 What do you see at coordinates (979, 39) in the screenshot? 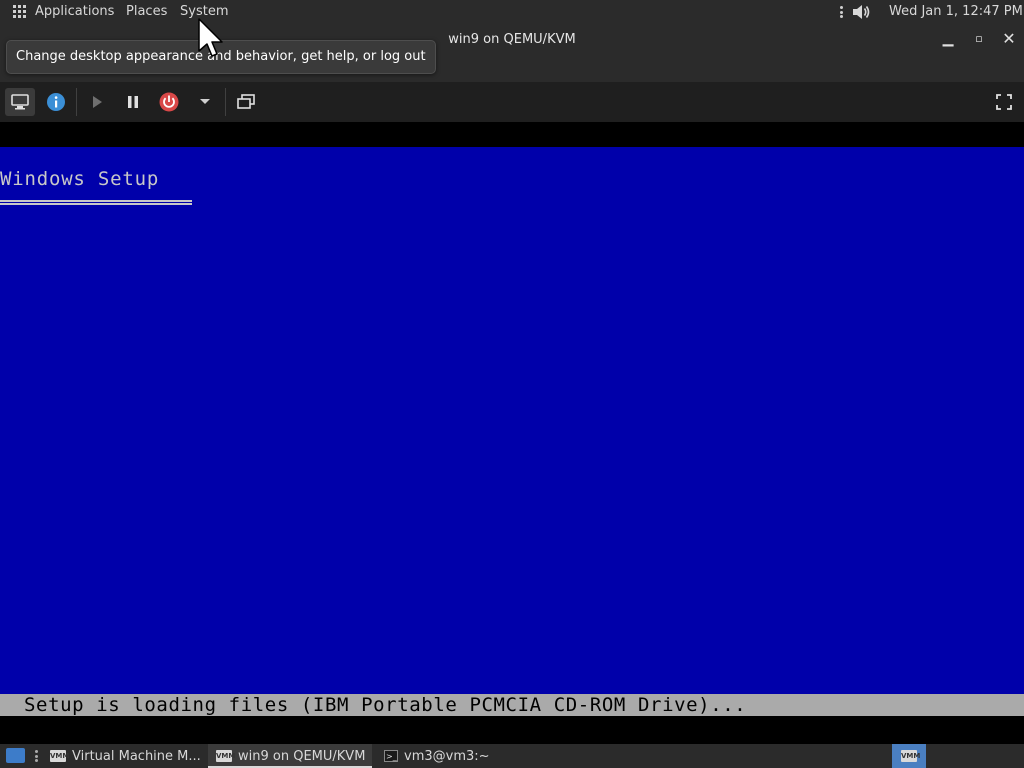
I see `maximize-icon: ▫` at bounding box center [979, 39].